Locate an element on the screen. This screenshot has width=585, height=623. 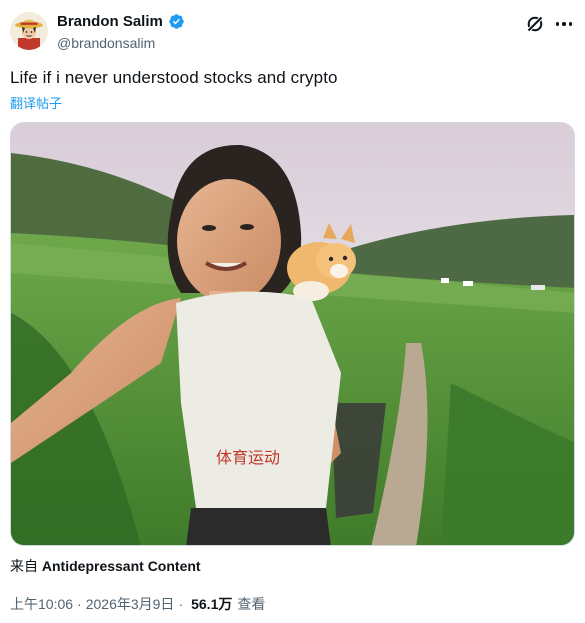
post-source: 来自 Antidepressant Content is located at coordinates (105, 566).